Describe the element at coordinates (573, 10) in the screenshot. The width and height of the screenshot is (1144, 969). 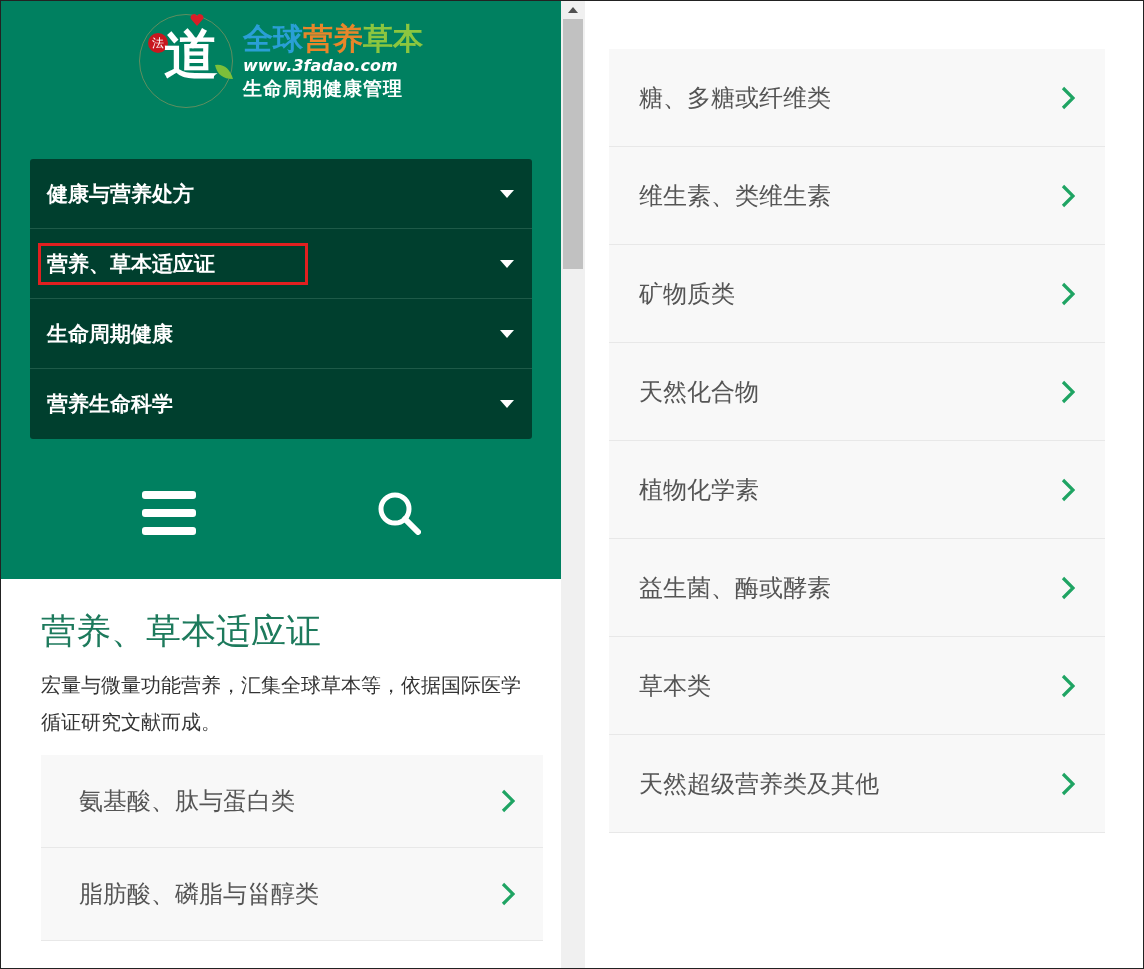
I see `scroll-up-icon` at that location.